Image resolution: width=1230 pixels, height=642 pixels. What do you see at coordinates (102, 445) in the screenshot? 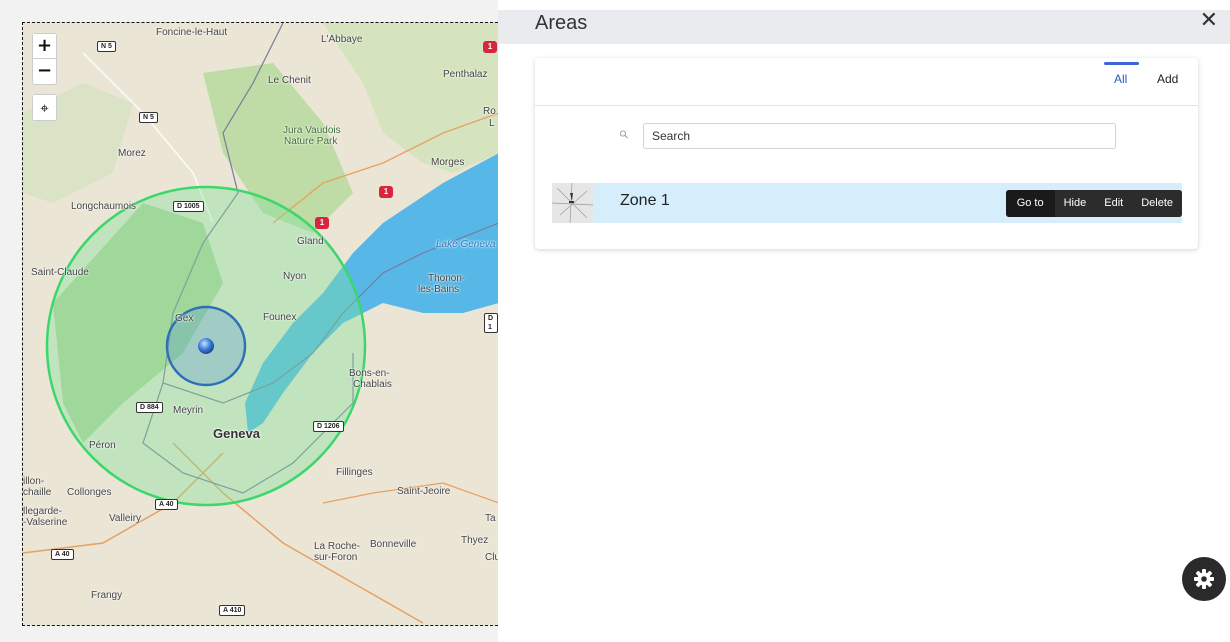
I see `map-label: Péron` at bounding box center [102, 445].